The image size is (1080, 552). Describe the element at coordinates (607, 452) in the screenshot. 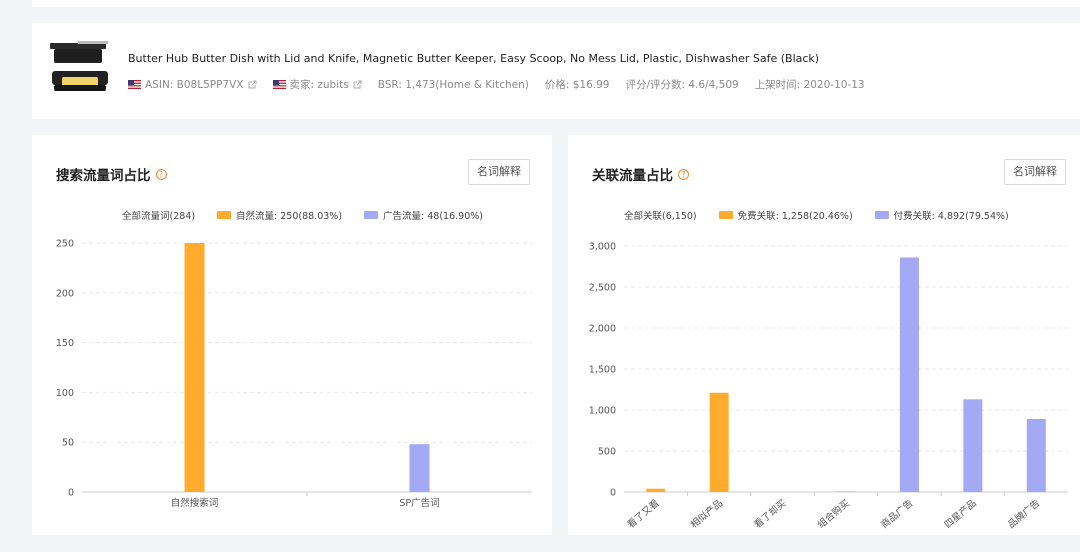

I see `y-tick-label: 500` at that location.